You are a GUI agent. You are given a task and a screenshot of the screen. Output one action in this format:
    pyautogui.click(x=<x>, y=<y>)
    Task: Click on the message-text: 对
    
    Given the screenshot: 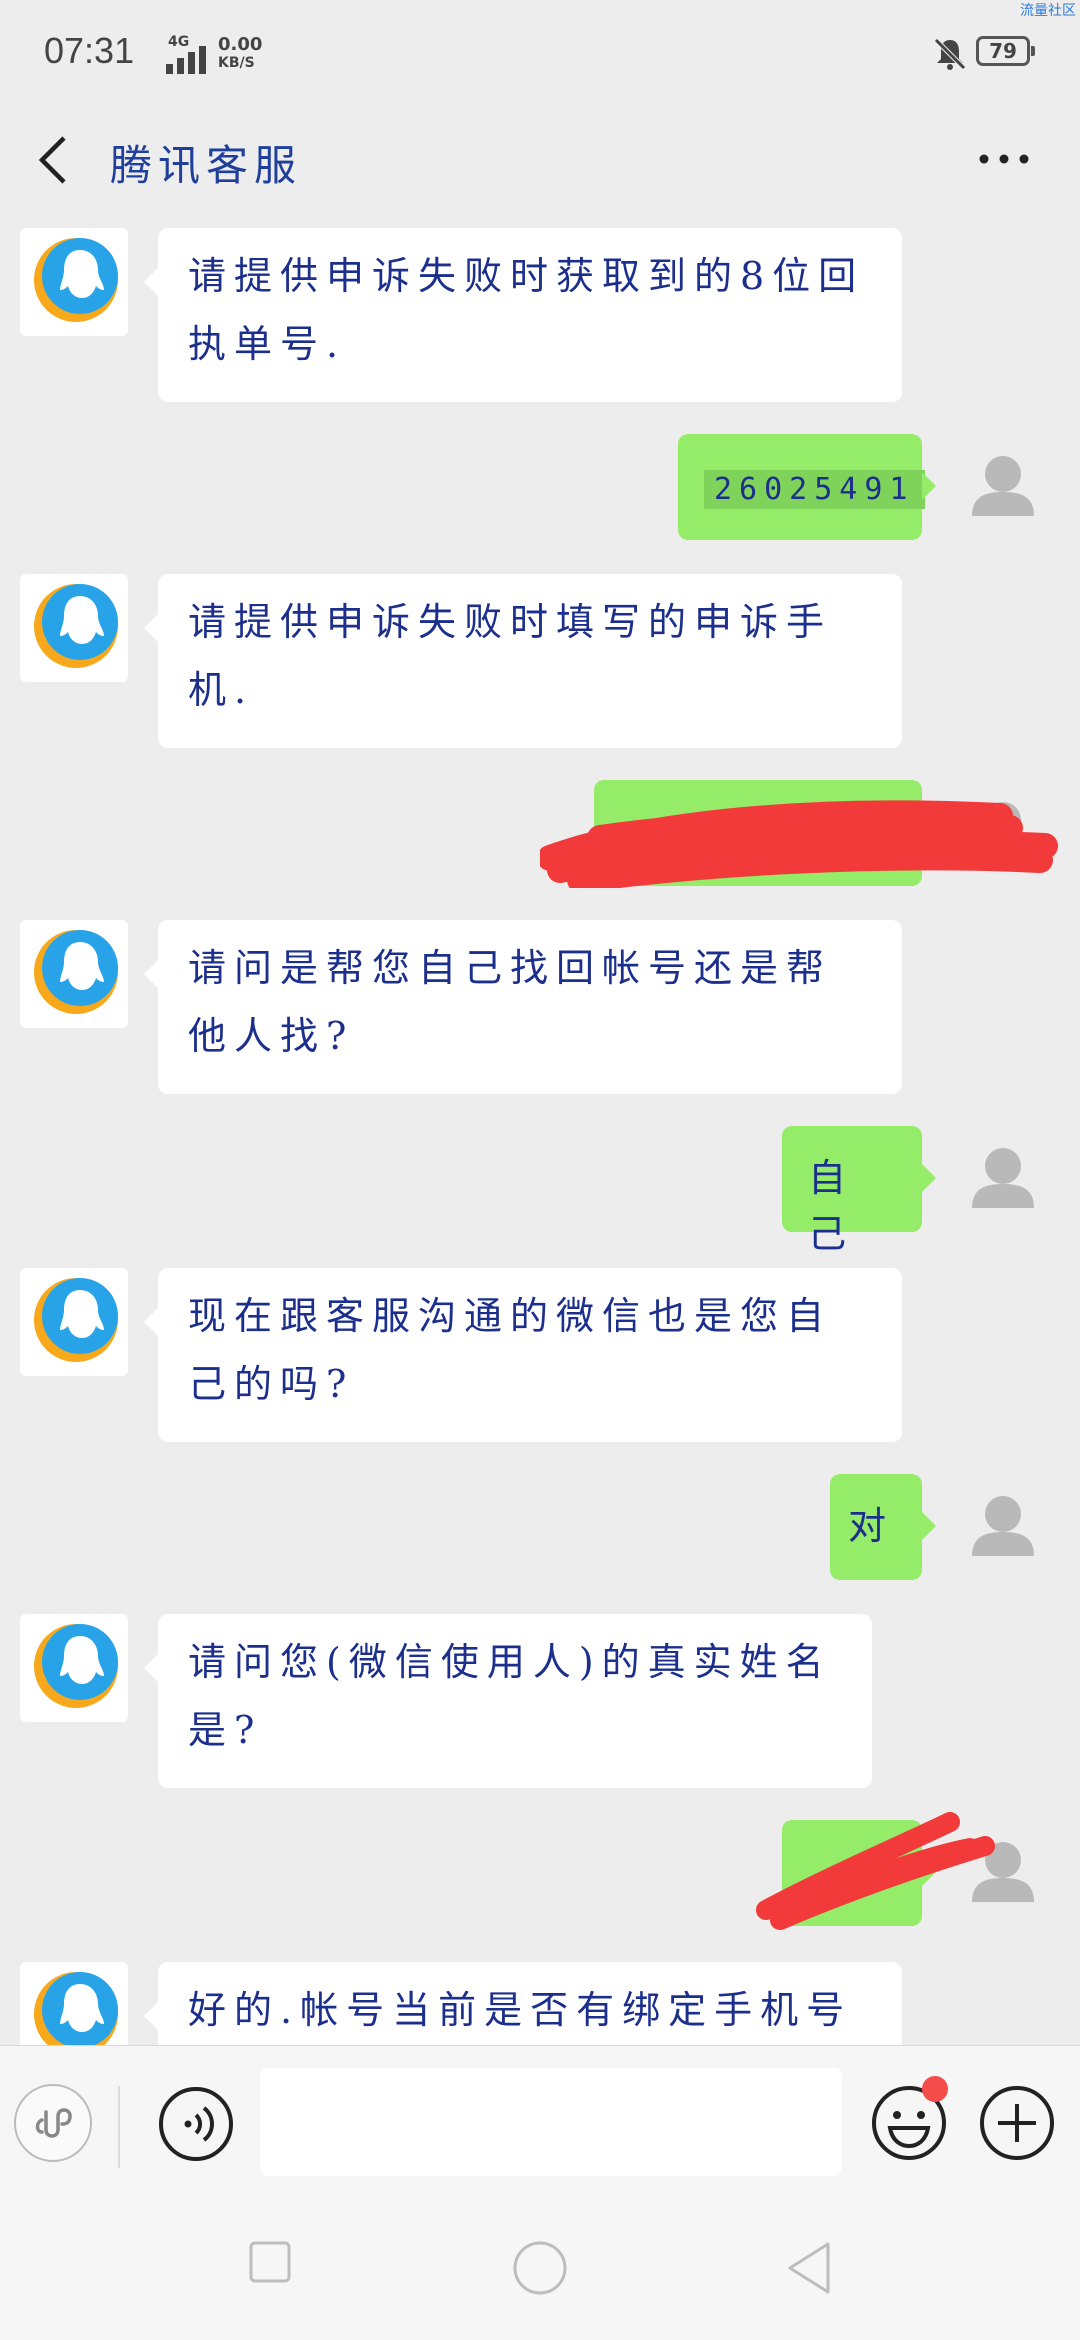 What is the action you would take?
    pyautogui.click(x=871, y=1526)
    